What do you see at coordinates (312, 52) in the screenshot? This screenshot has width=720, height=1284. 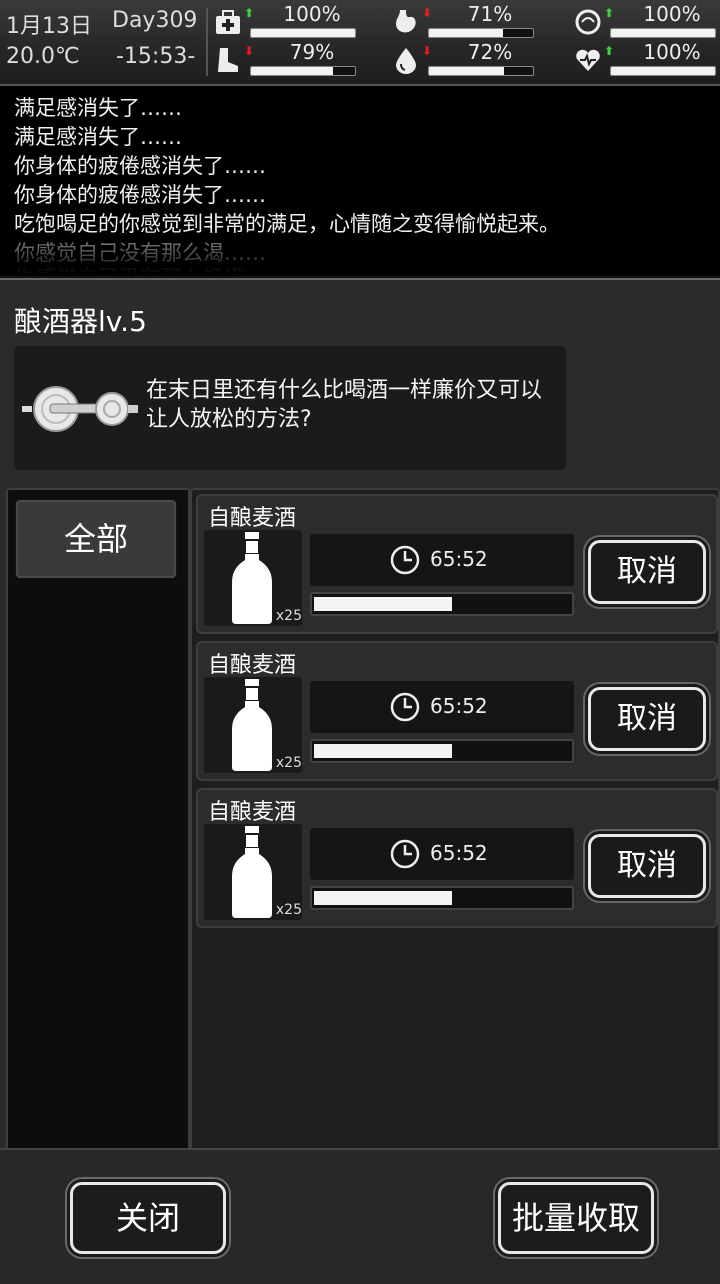 I see `stat-stamina-value: 79%` at bounding box center [312, 52].